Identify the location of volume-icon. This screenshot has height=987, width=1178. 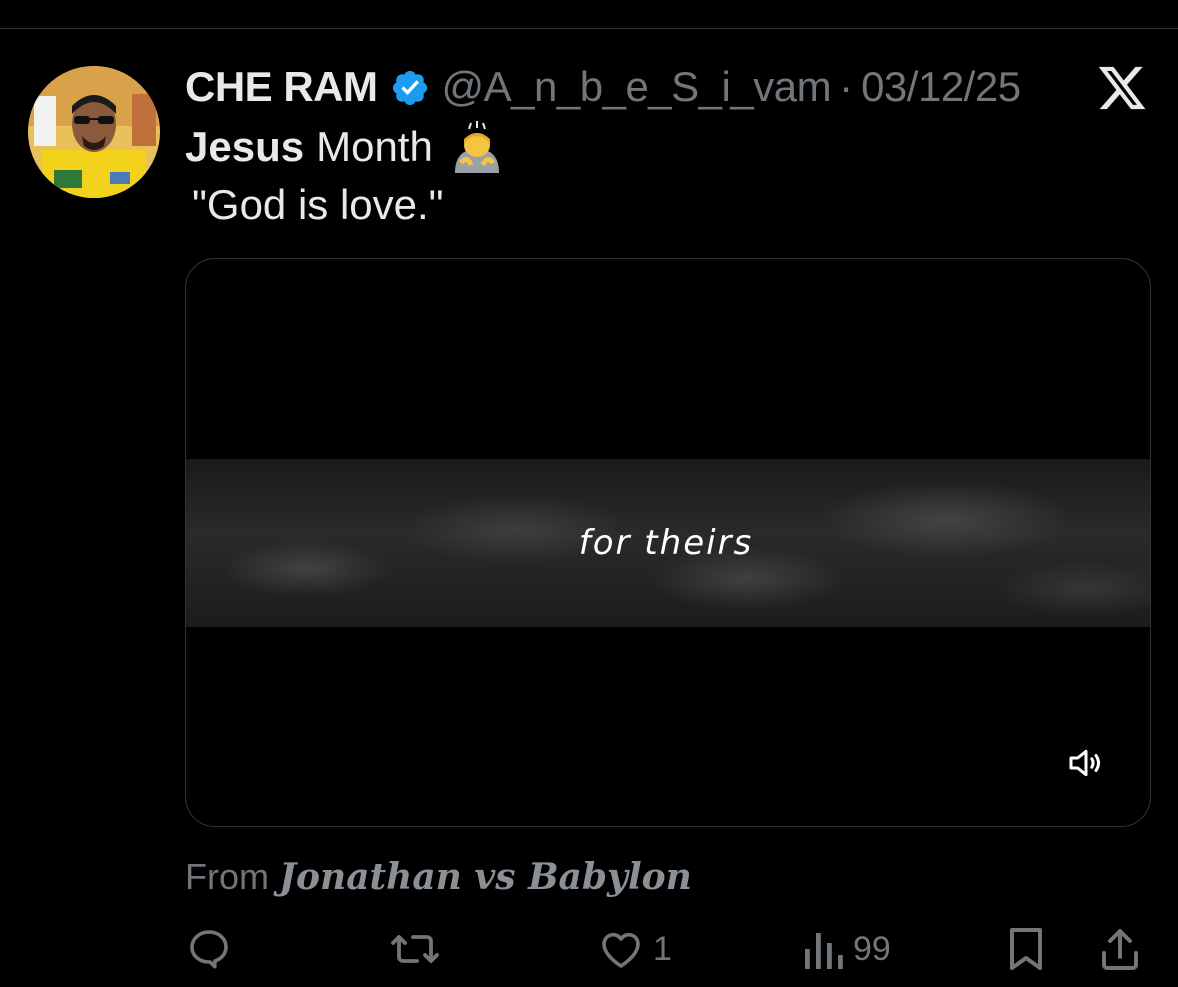
(1086, 763).